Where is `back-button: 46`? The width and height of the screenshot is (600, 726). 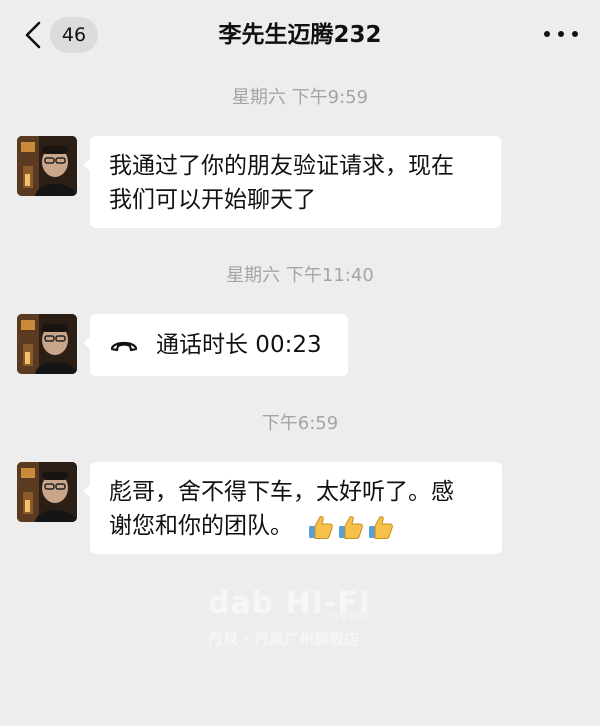
back-button: 46 is located at coordinates (60, 35).